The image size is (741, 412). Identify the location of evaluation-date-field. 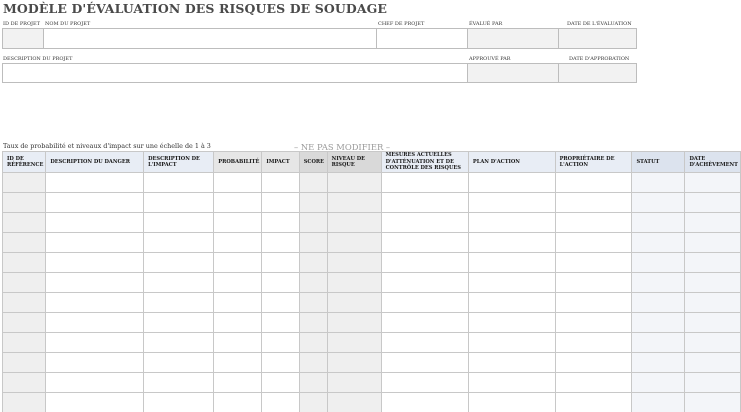
(597, 38).